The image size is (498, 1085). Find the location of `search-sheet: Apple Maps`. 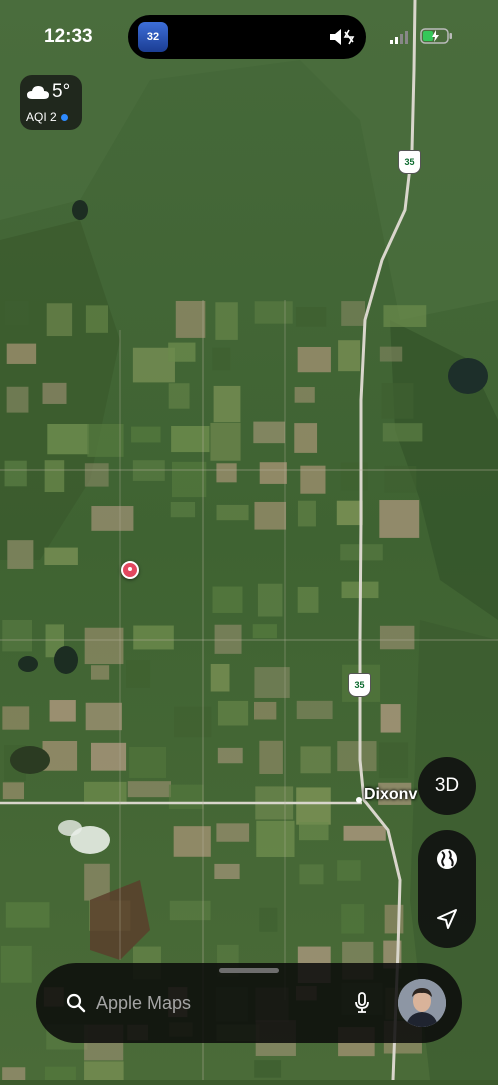

search-sheet: Apple Maps is located at coordinates (249, 1003).